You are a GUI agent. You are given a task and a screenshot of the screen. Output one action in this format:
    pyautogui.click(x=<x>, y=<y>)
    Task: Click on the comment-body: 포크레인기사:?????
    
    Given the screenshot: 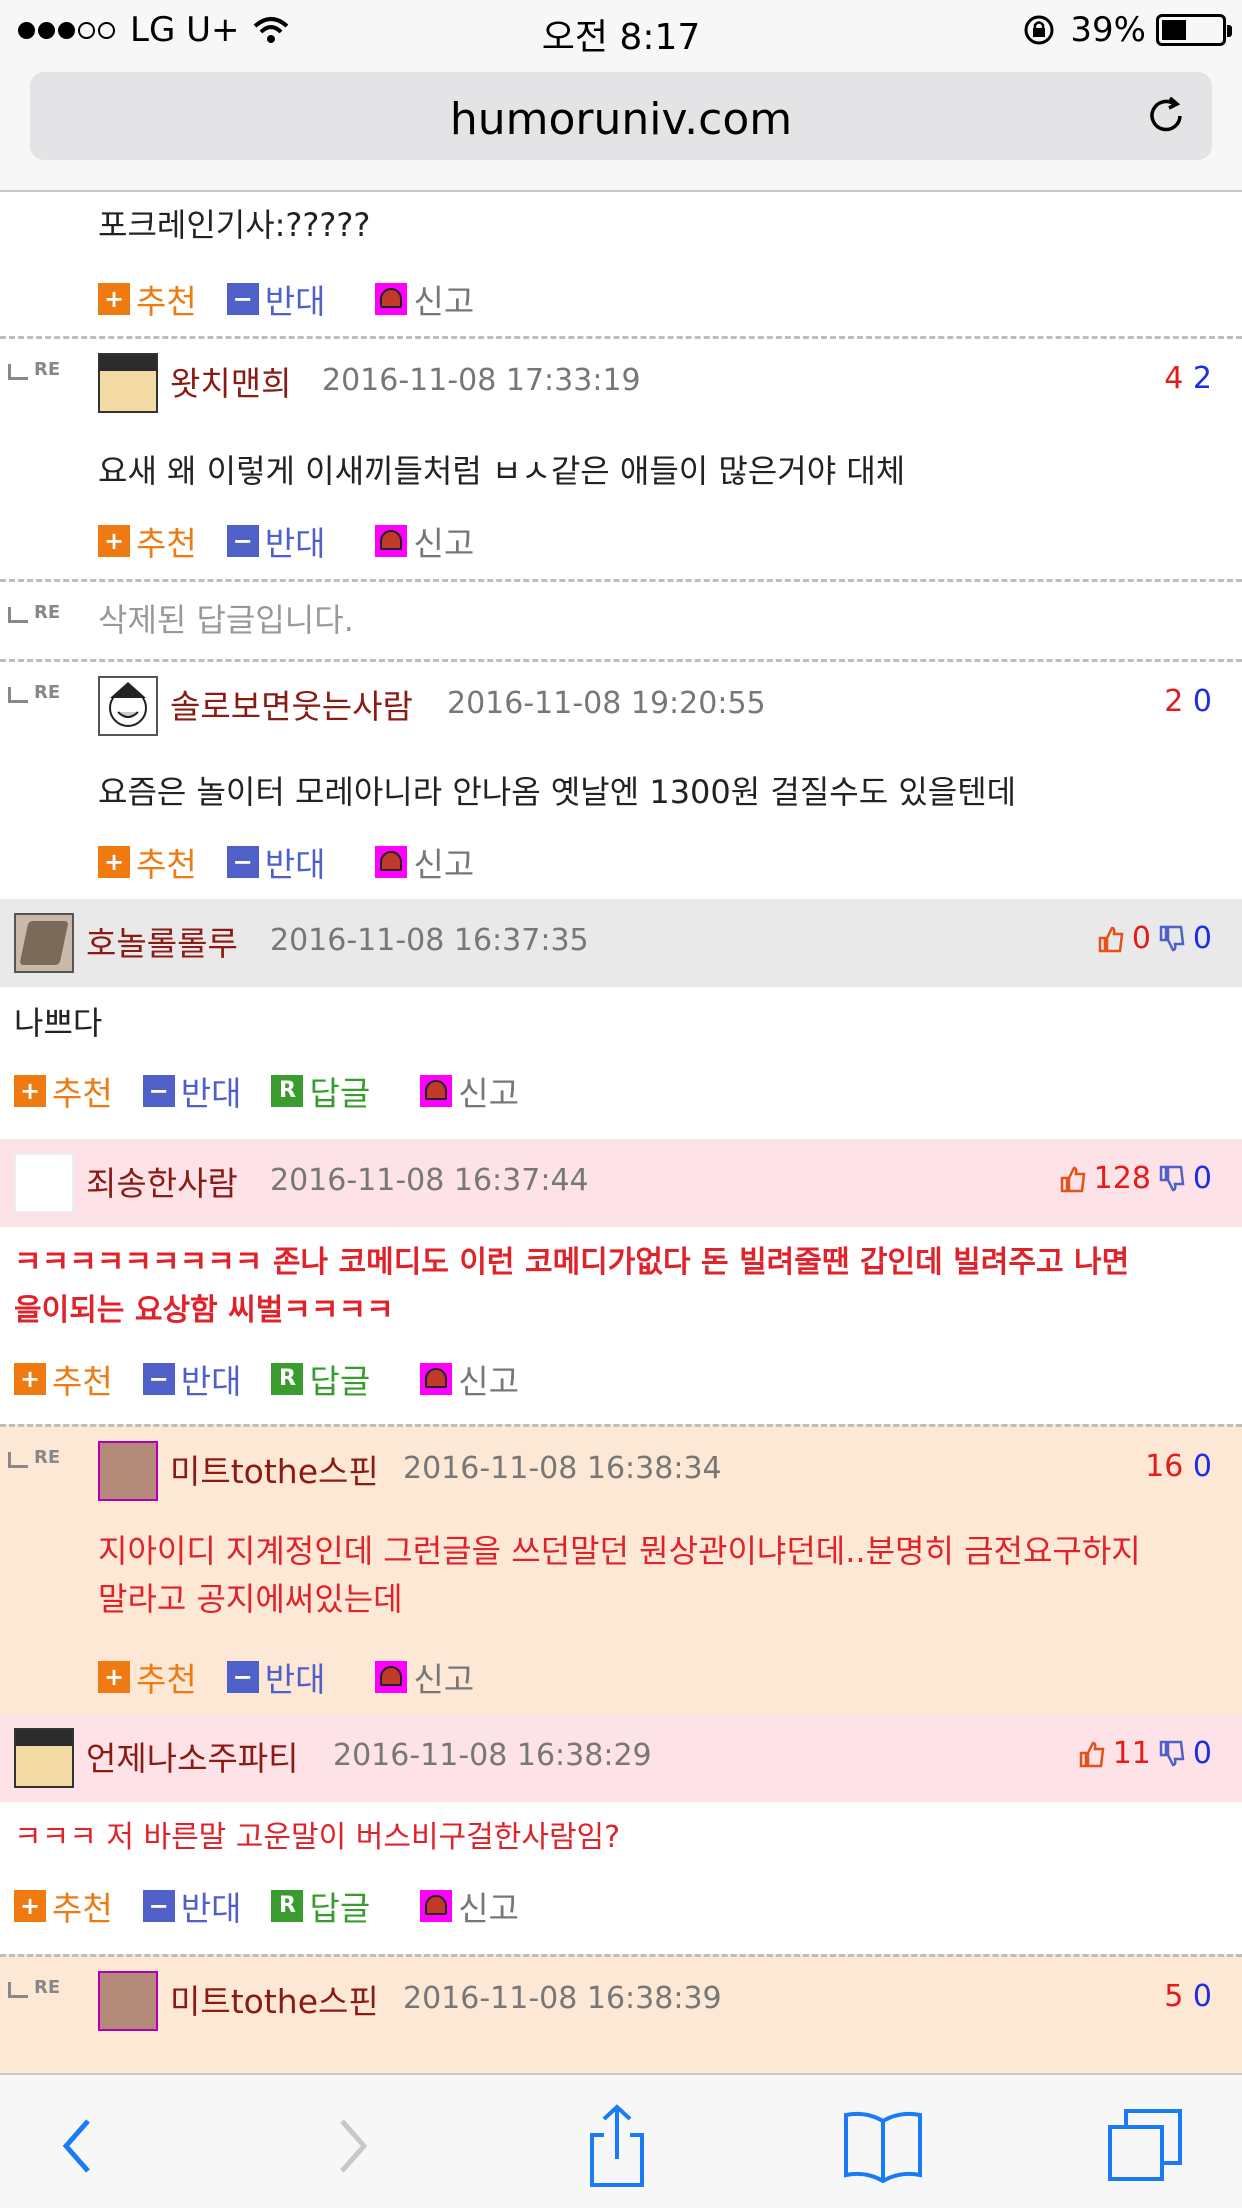 What is the action you would take?
    pyautogui.click(x=234, y=225)
    